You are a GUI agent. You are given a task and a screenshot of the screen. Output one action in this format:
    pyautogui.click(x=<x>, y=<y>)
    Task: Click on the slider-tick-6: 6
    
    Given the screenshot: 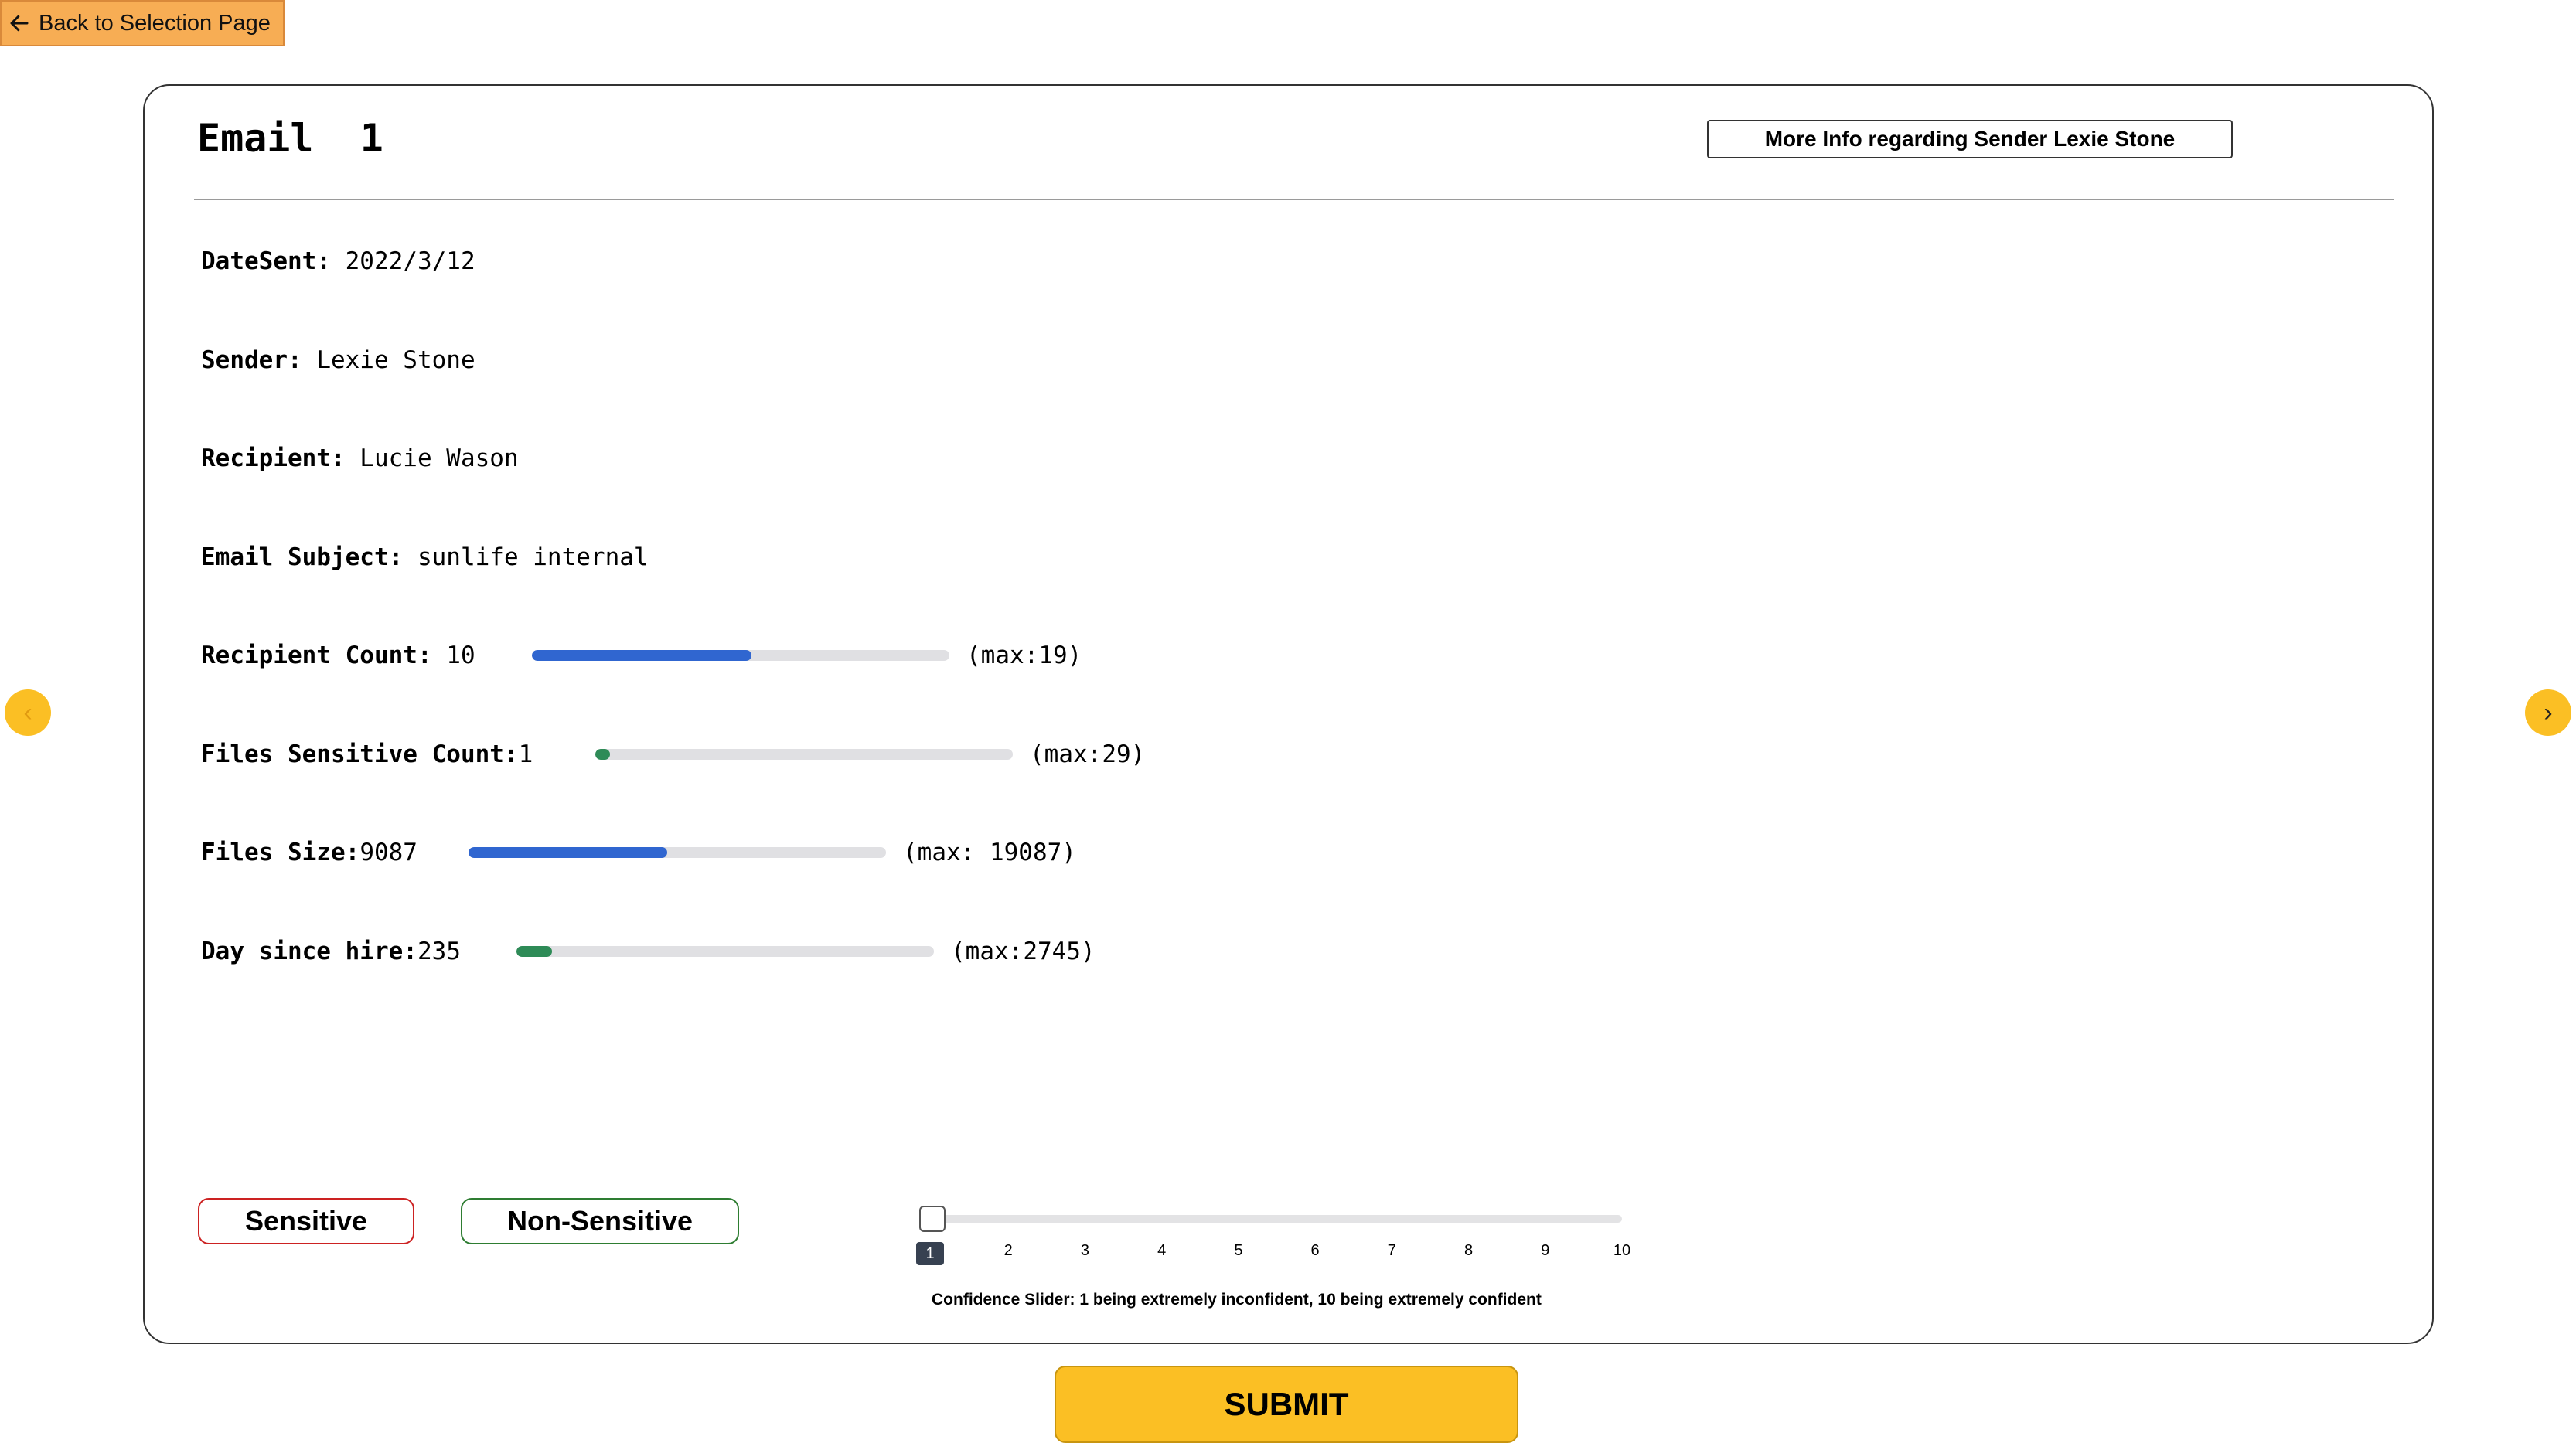 What is the action you would take?
    pyautogui.click(x=1315, y=1250)
    